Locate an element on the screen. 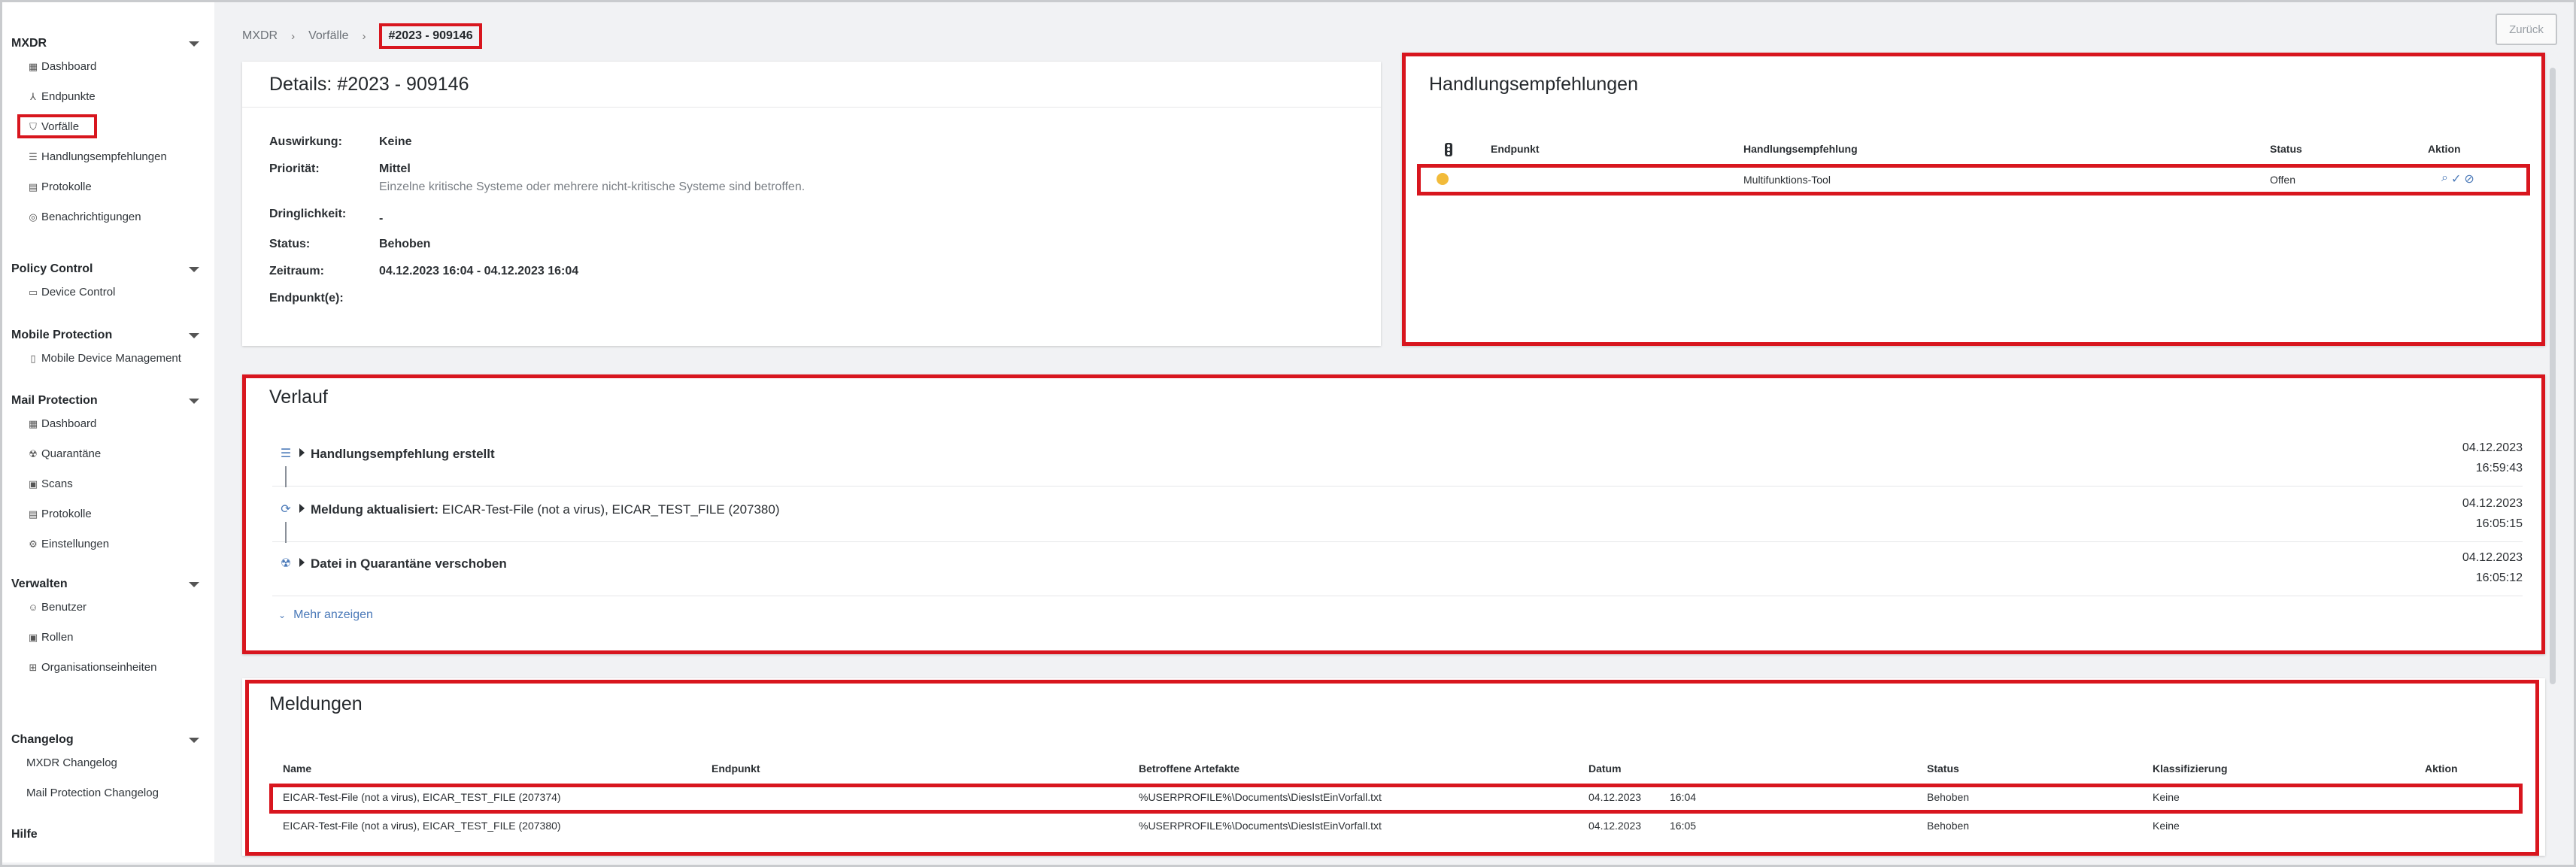 The width and height of the screenshot is (2576, 867). block-icon: ⊘ is located at coordinates (2469, 179).